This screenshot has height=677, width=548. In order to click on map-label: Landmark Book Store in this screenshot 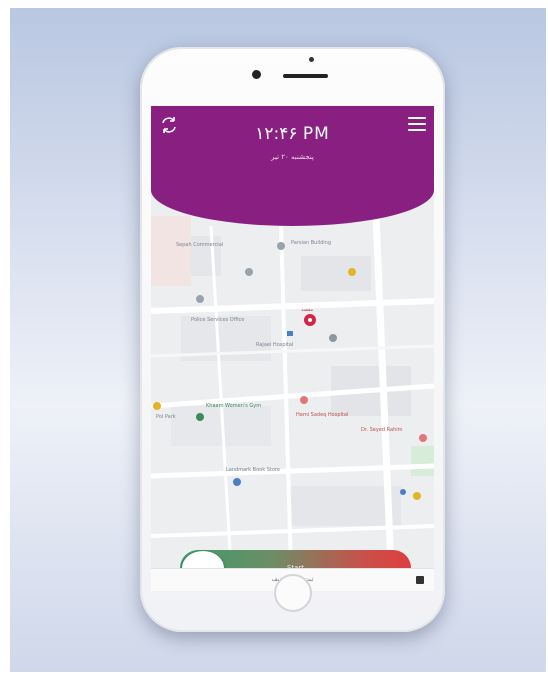, I will do `click(253, 470)`.